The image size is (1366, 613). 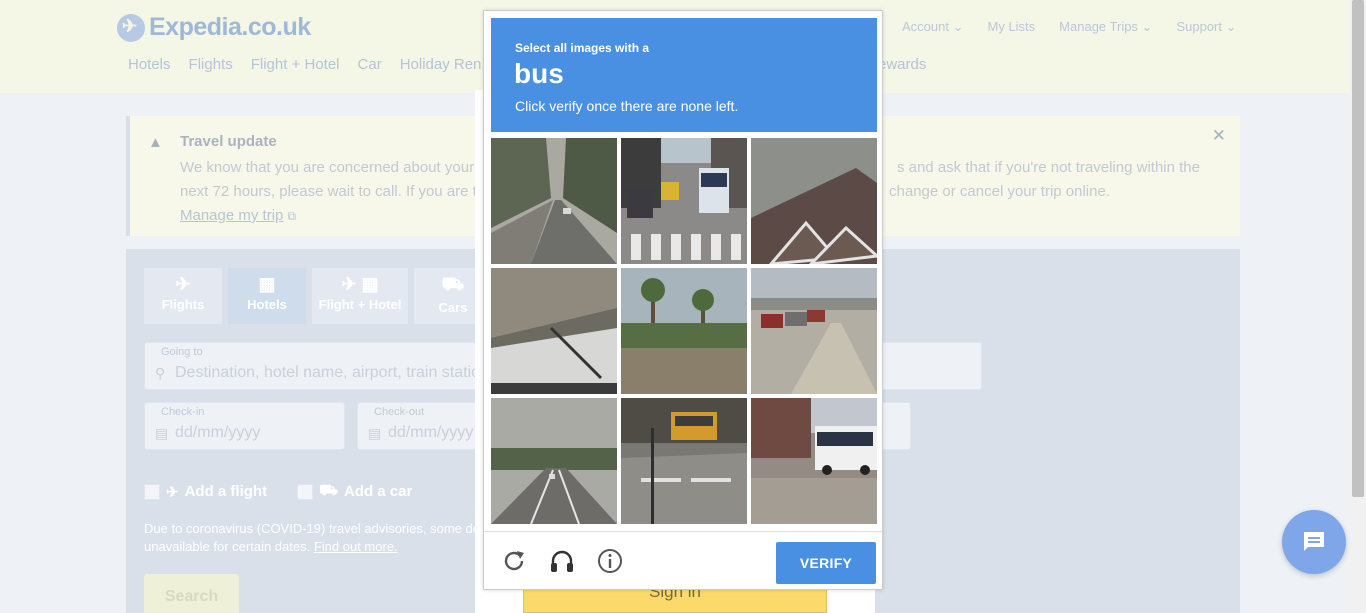 What do you see at coordinates (1358, 248) in the screenshot?
I see `scrollbar-thumb` at bounding box center [1358, 248].